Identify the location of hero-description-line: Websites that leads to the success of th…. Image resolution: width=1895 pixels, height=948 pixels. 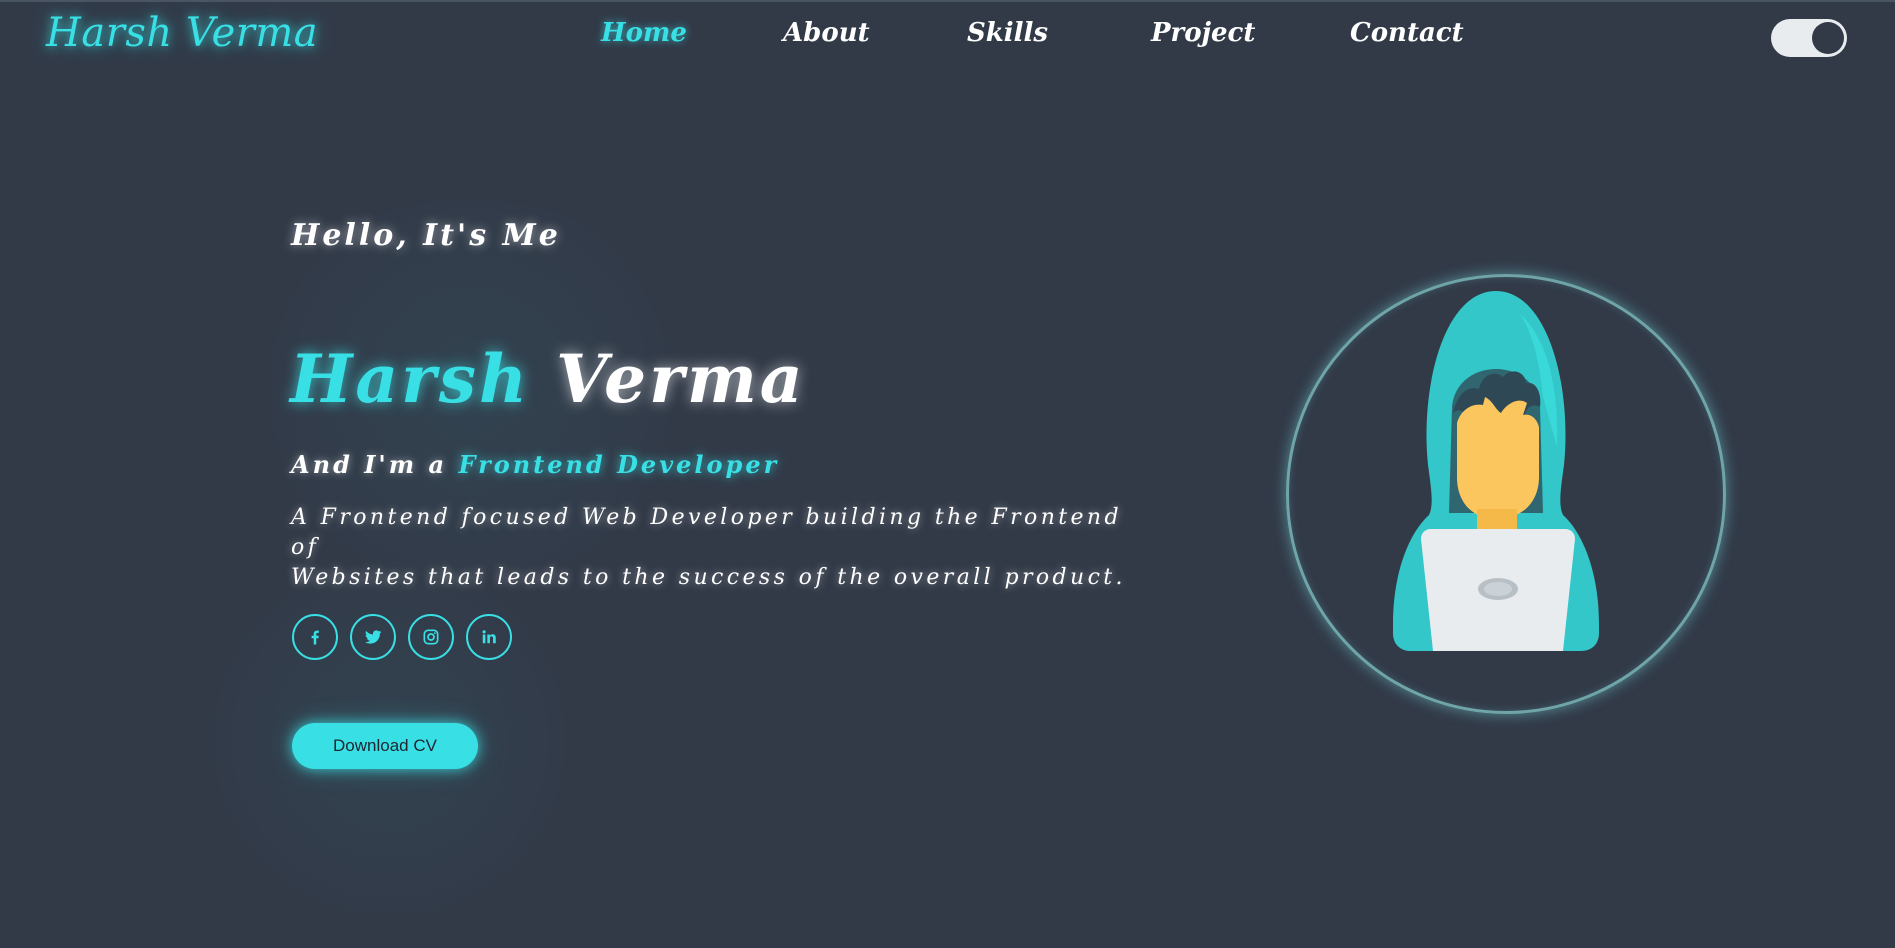
(708, 577).